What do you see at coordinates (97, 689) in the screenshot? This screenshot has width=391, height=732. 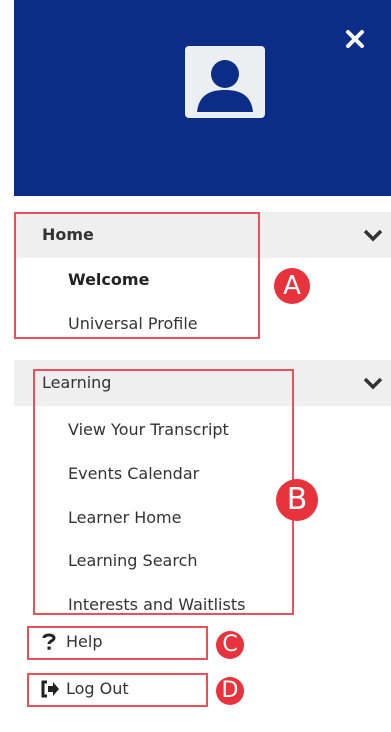 I see `logout-link: Log Out` at bounding box center [97, 689].